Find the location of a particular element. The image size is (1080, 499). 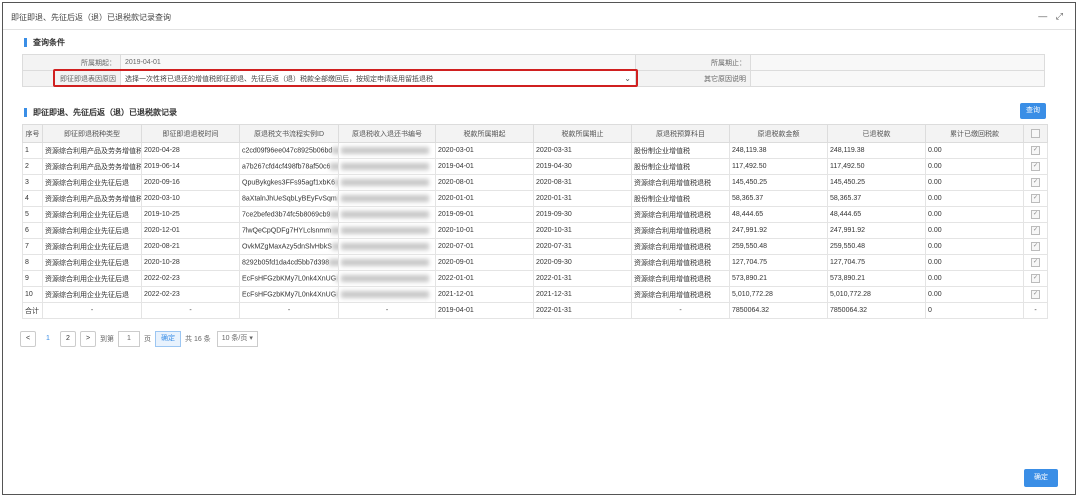

period-end: 2019-04-30 is located at coordinates (582, 166).